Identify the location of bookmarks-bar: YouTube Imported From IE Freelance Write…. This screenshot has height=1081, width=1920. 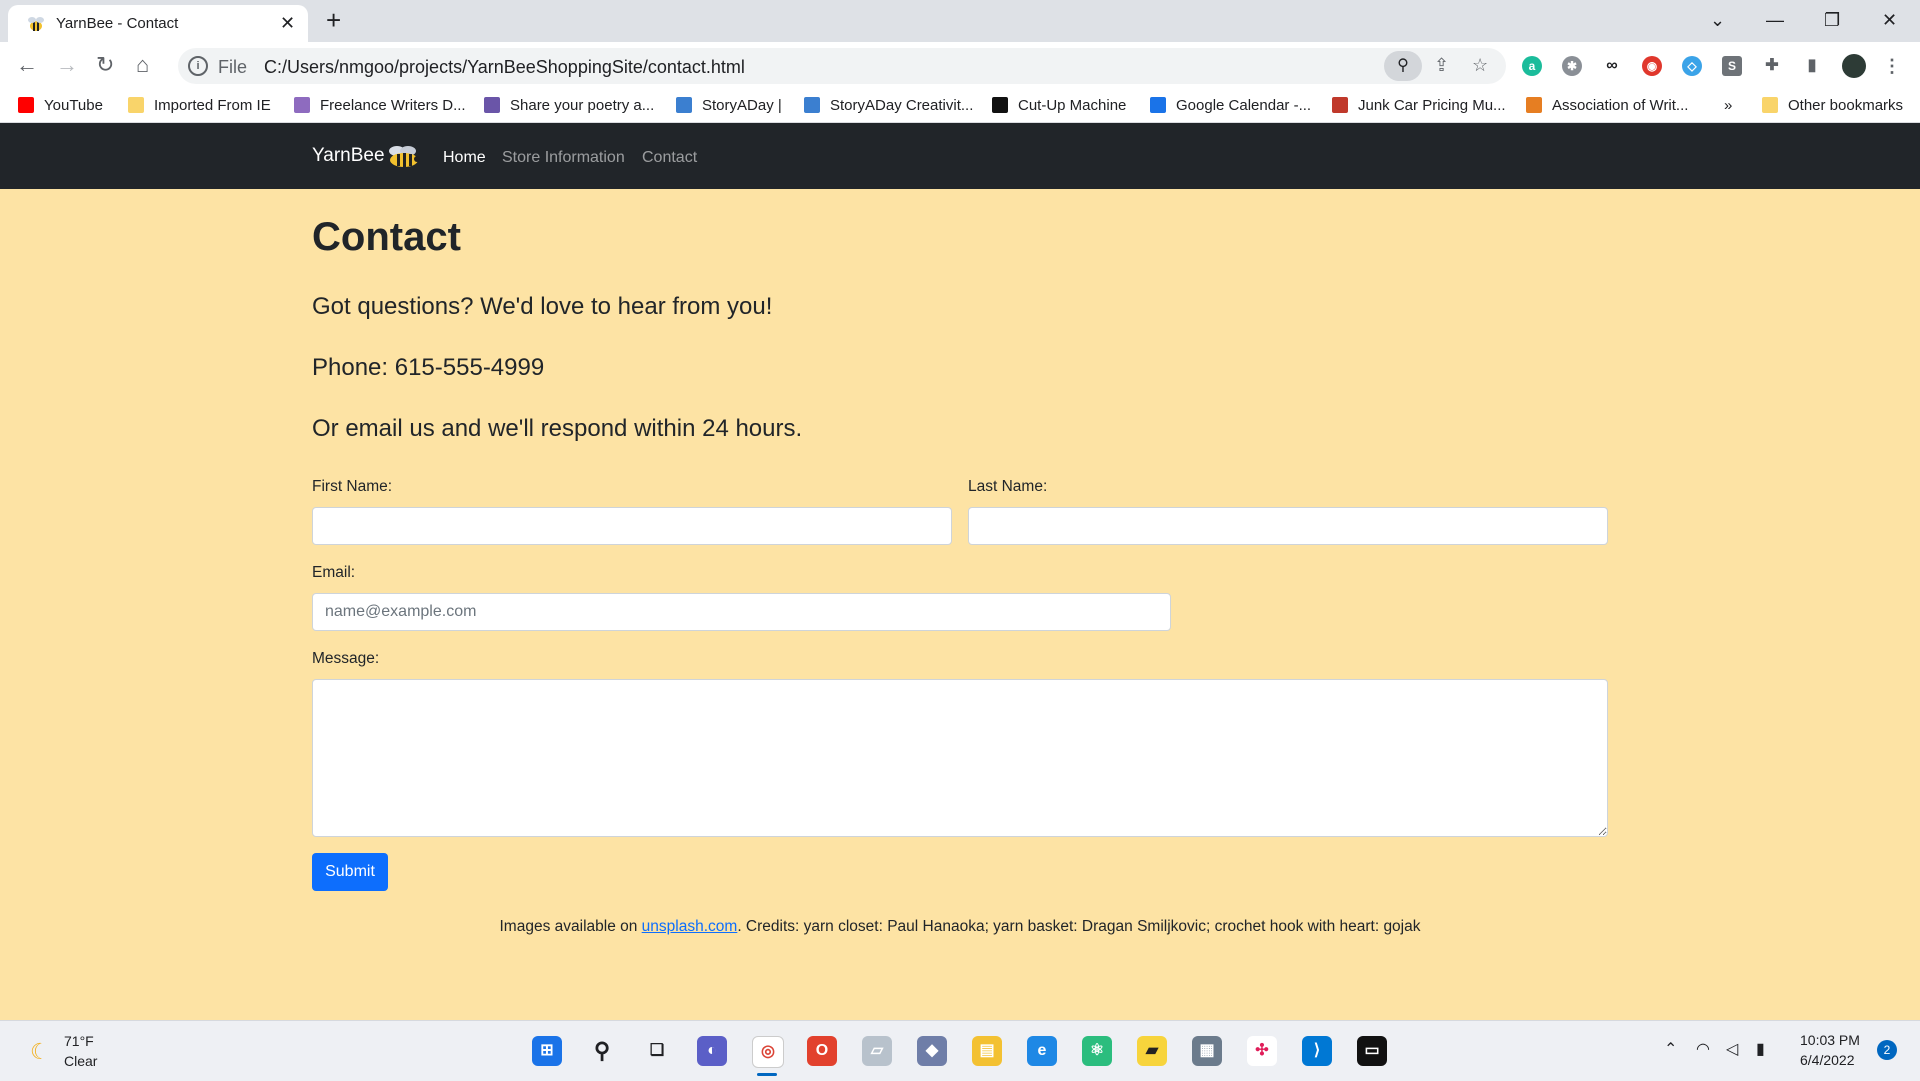
(960, 106).